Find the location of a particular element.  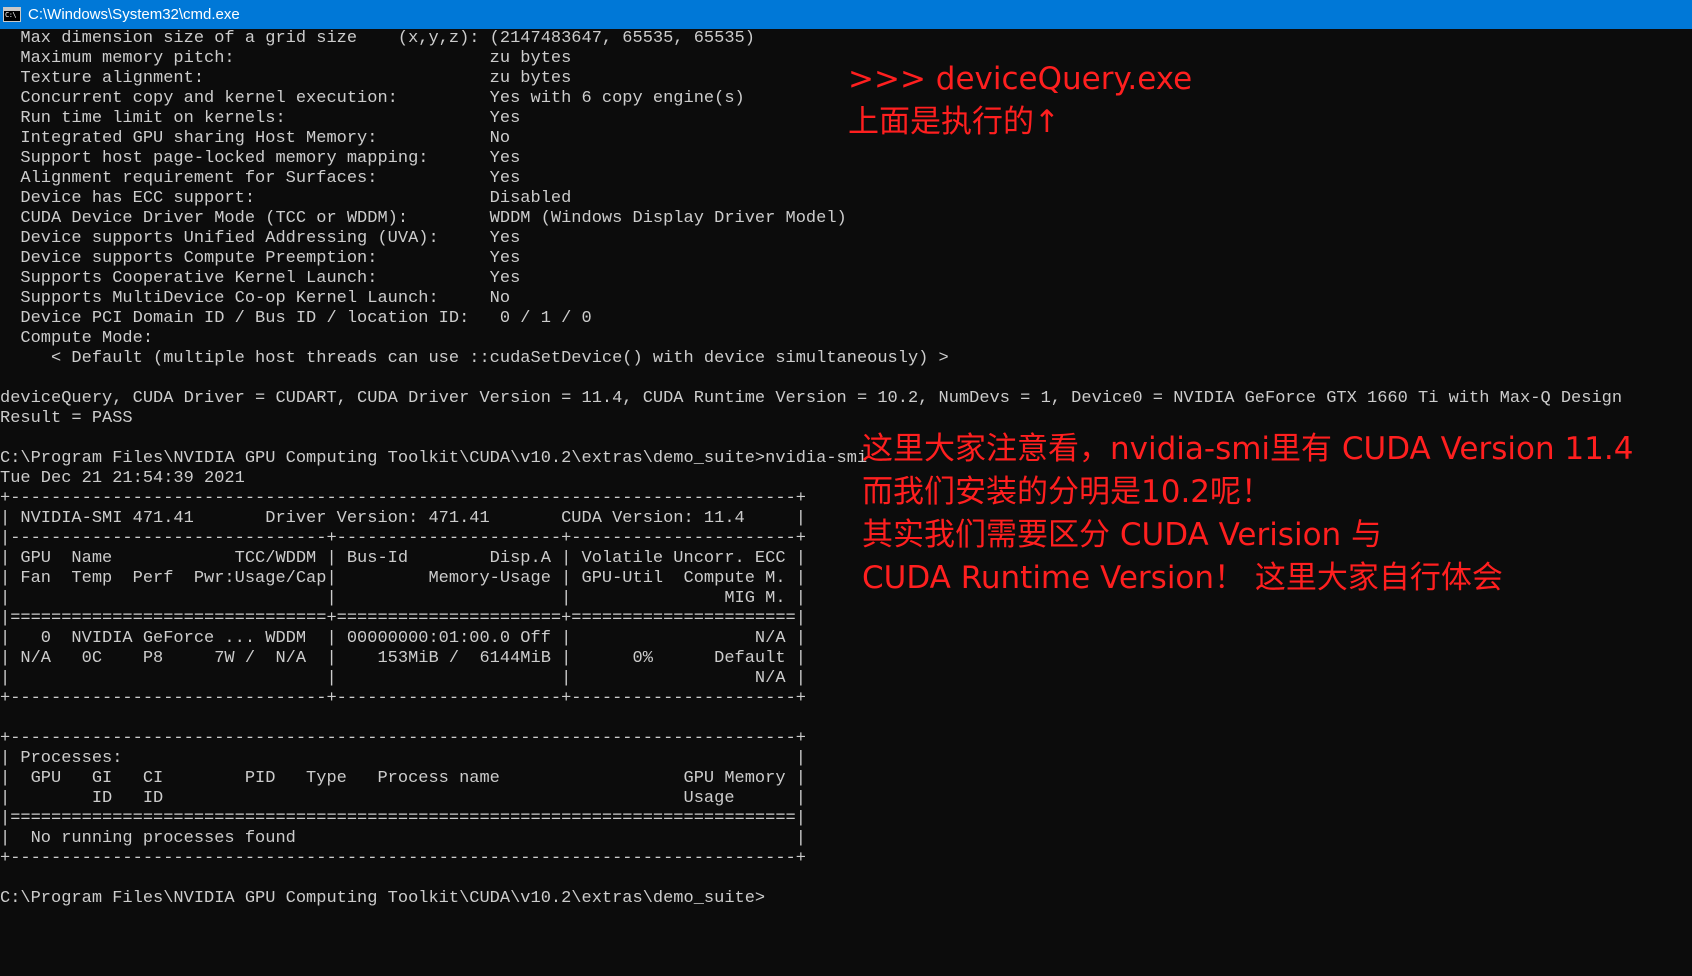

cmd-icon: C:\ is located at coordinates (12, 14).